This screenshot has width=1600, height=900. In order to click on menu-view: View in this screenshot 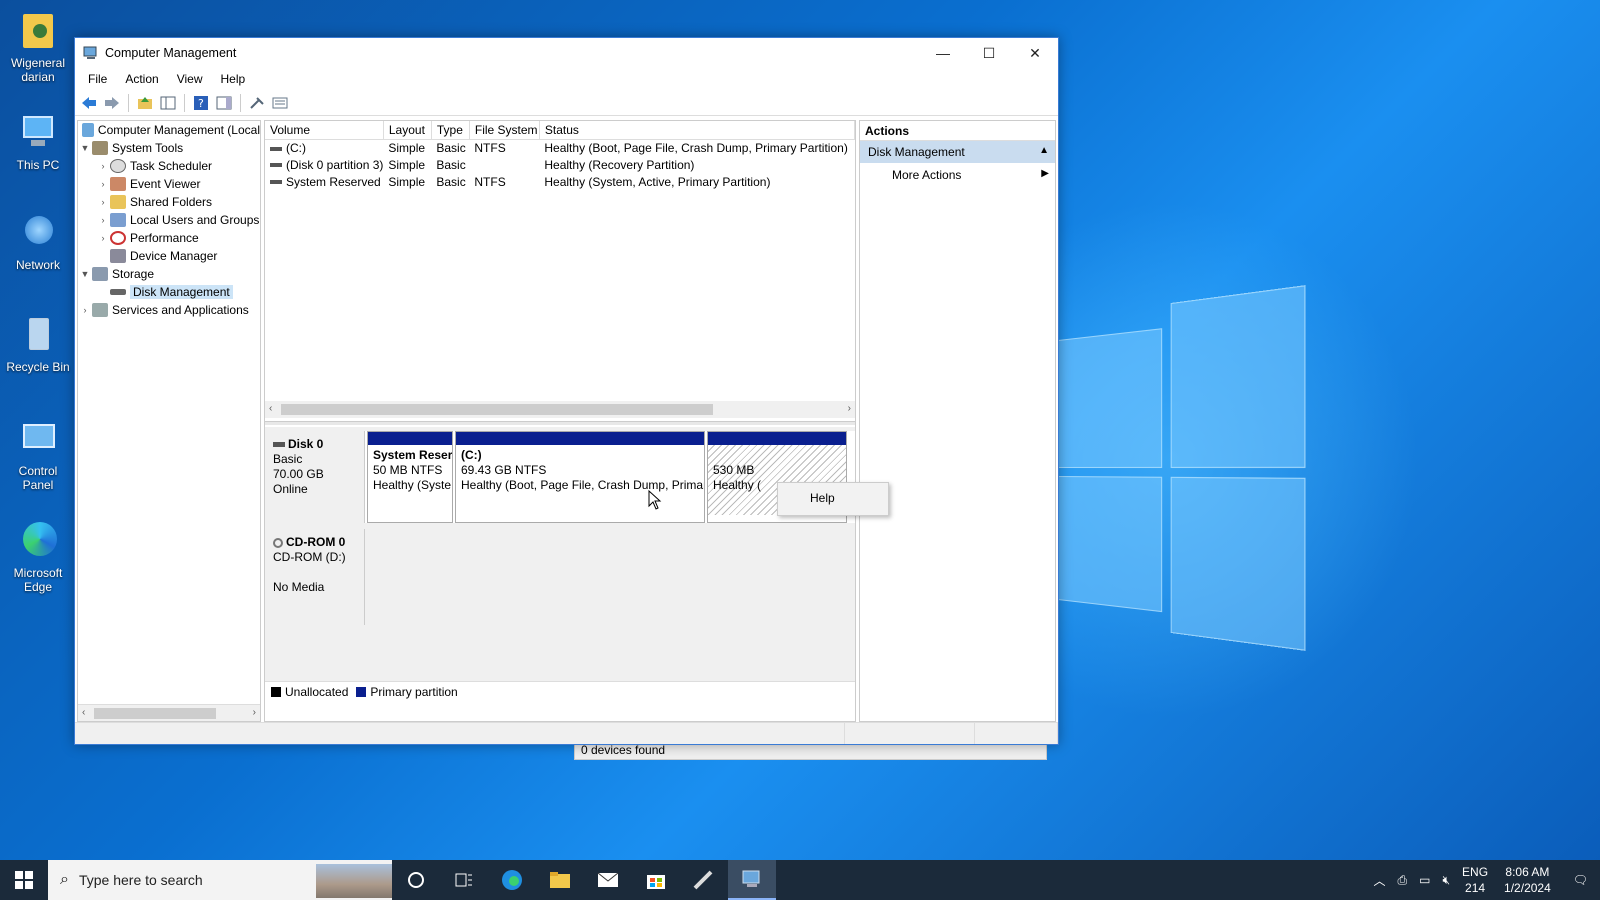, I will do `click(190, 79)`.